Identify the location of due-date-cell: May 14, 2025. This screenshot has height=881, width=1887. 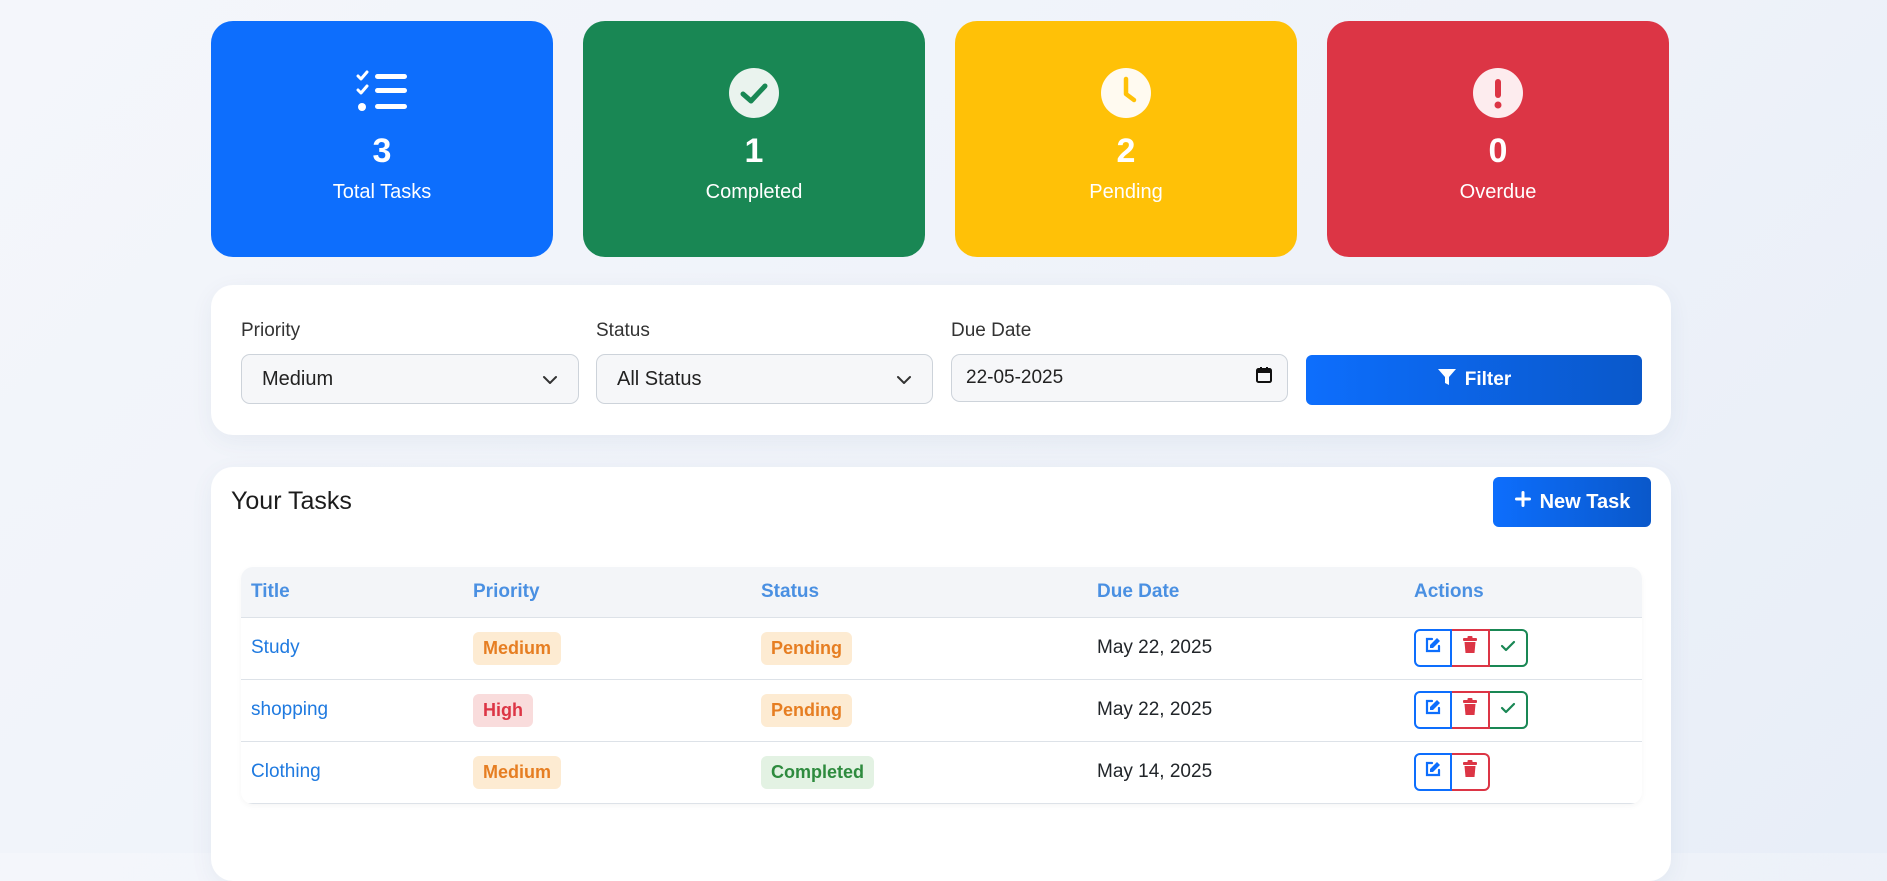
(1155, 771).